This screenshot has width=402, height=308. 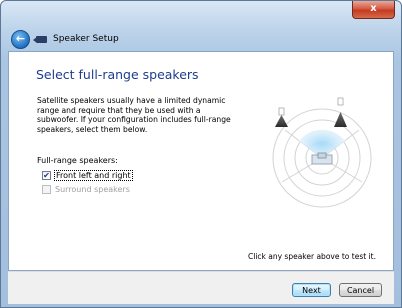 I want to click on navigation-bar: ← Speaker Setup, so click(x=201, y=40).